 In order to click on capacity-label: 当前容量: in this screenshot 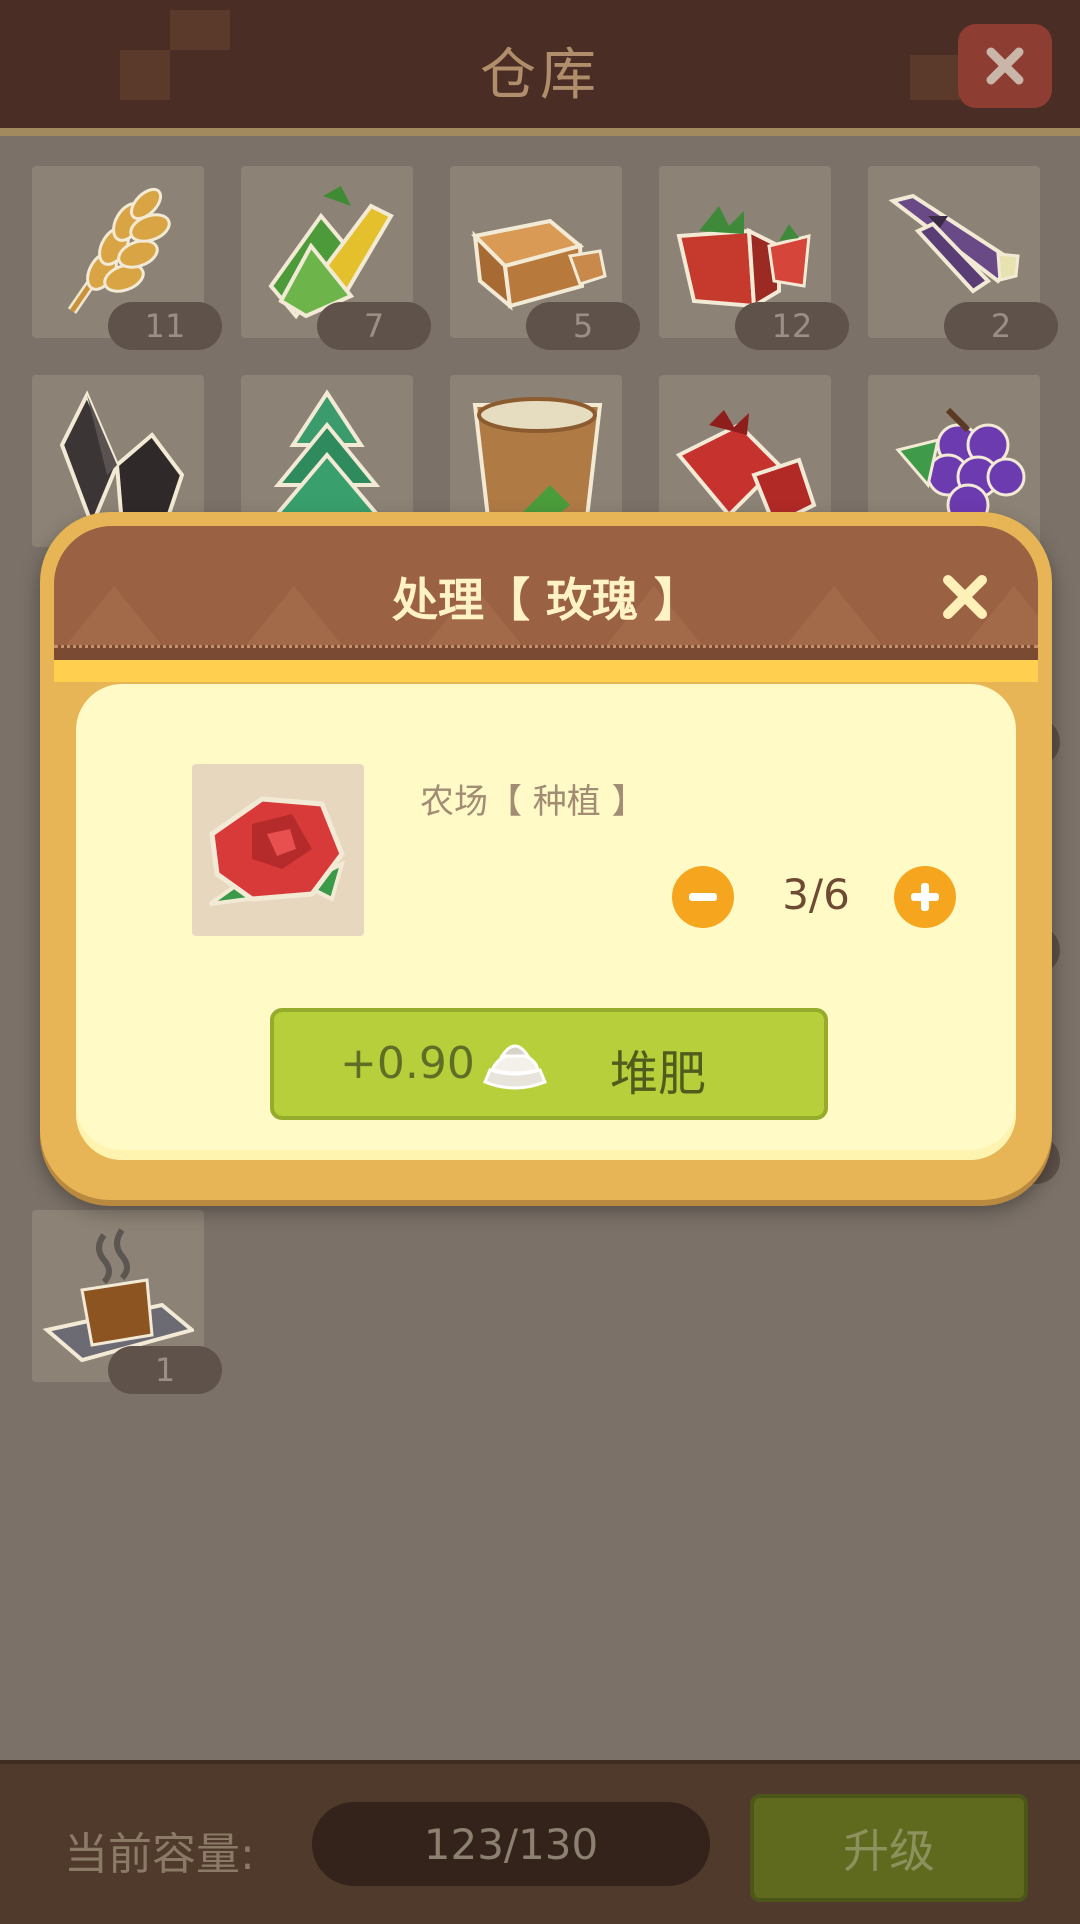, I will do `click(159, 1854)`.